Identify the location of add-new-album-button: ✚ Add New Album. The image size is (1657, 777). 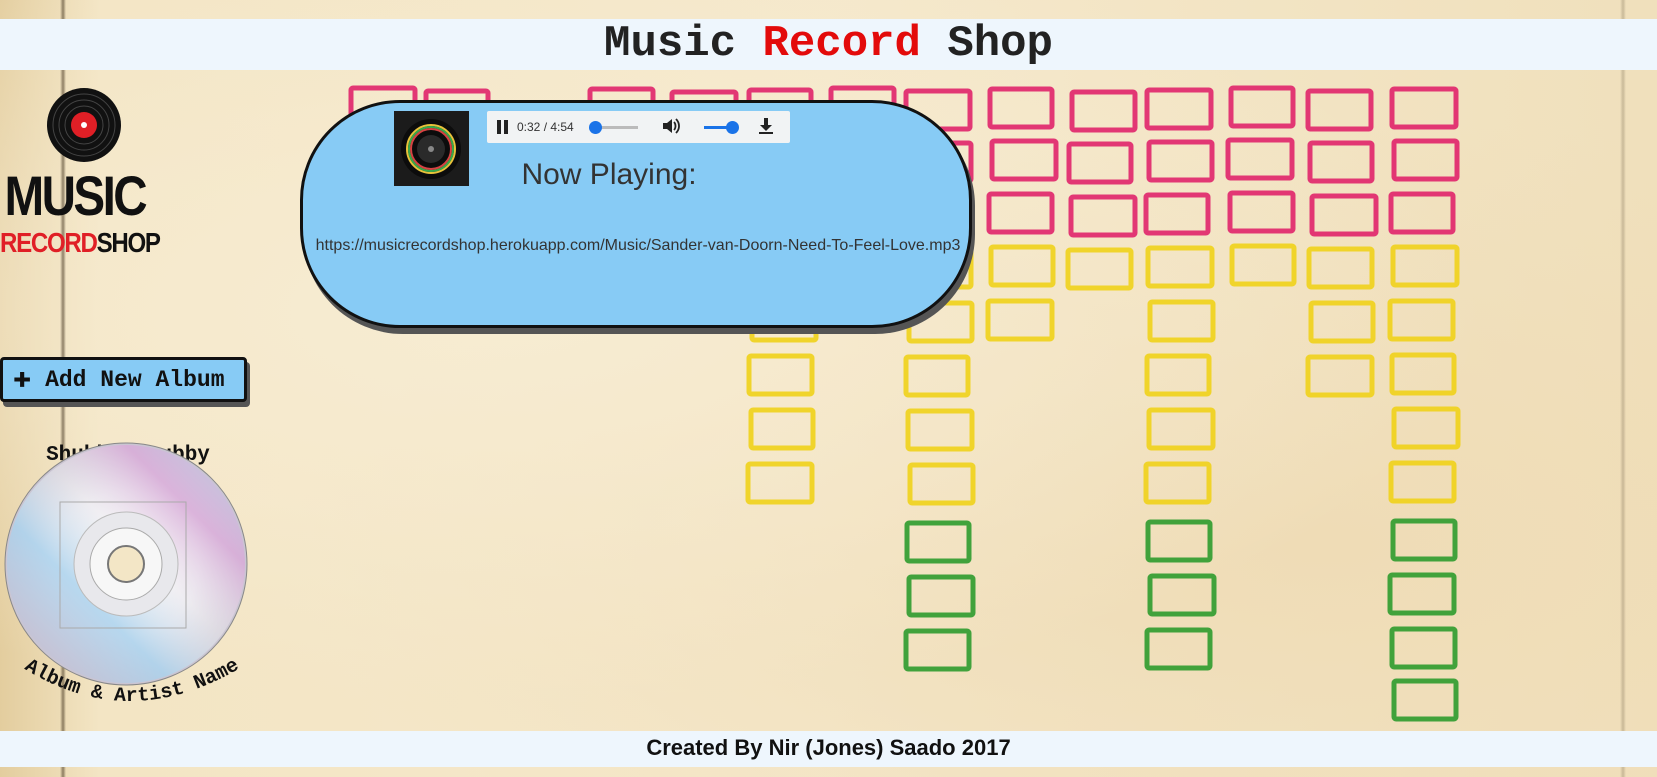
(123, 379).